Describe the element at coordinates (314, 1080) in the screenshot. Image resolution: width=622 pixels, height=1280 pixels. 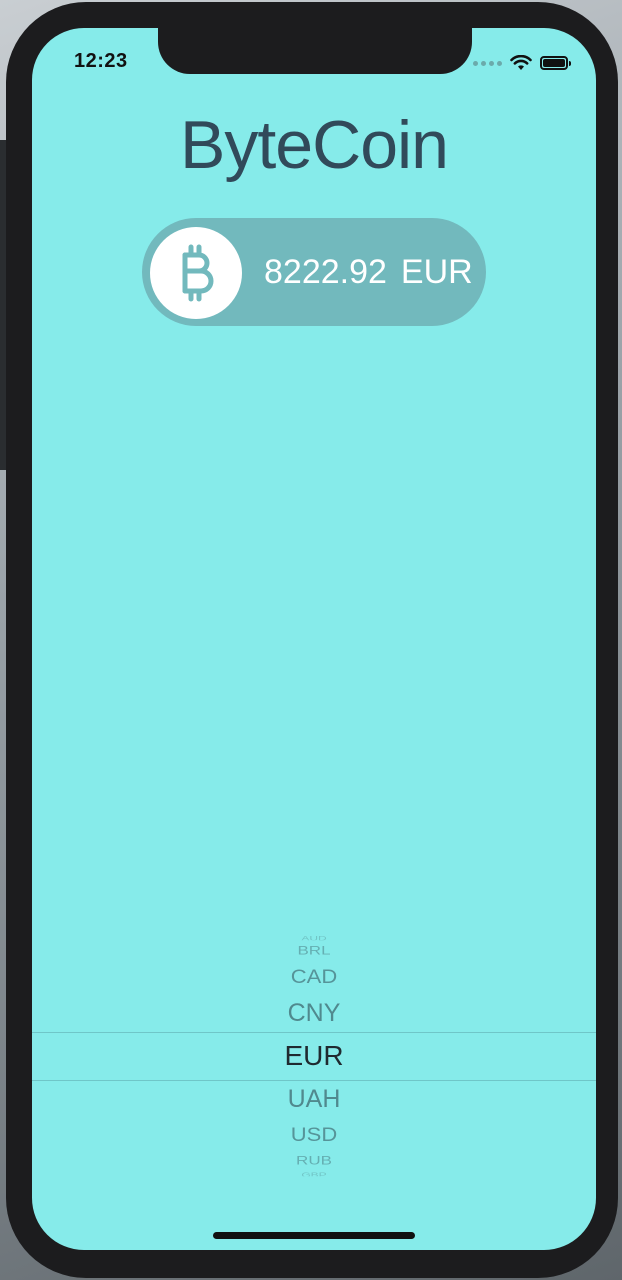
I see `picker-selection-bottom-divider` at that location.